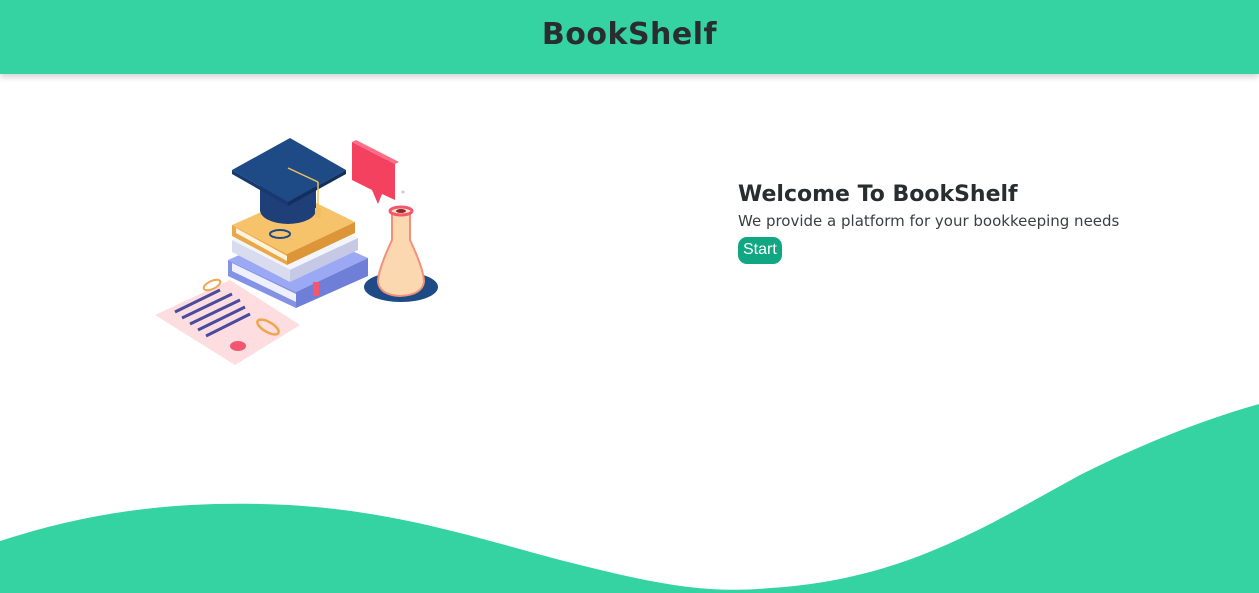 The width and height of the screenshot is (1259, 593). What do you see at coordinates (878, 194) in the screenshot?
I see `welcome-heading: Welcome To BookShelf` at bounding box center [878, 194].